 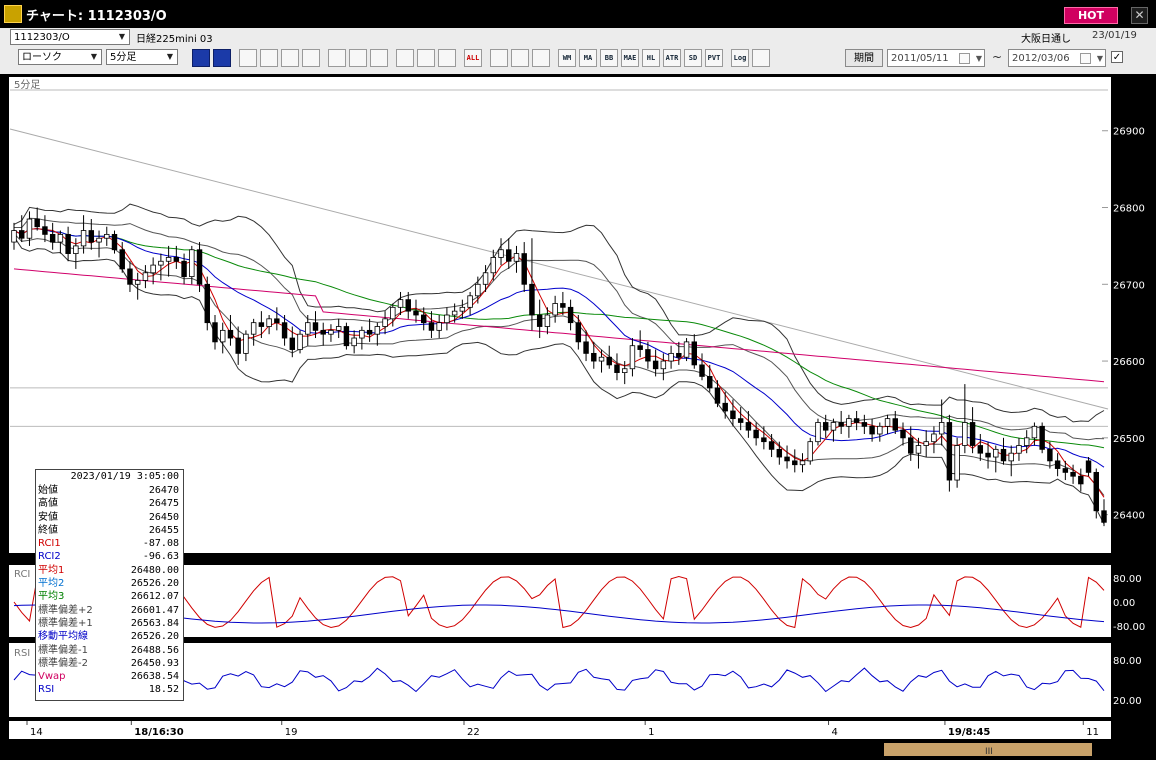 What do you see at coordinates (630, 58) in the screenshot?
I see `toolbar-button-mae: MAE` at bounding box center [630, 58].